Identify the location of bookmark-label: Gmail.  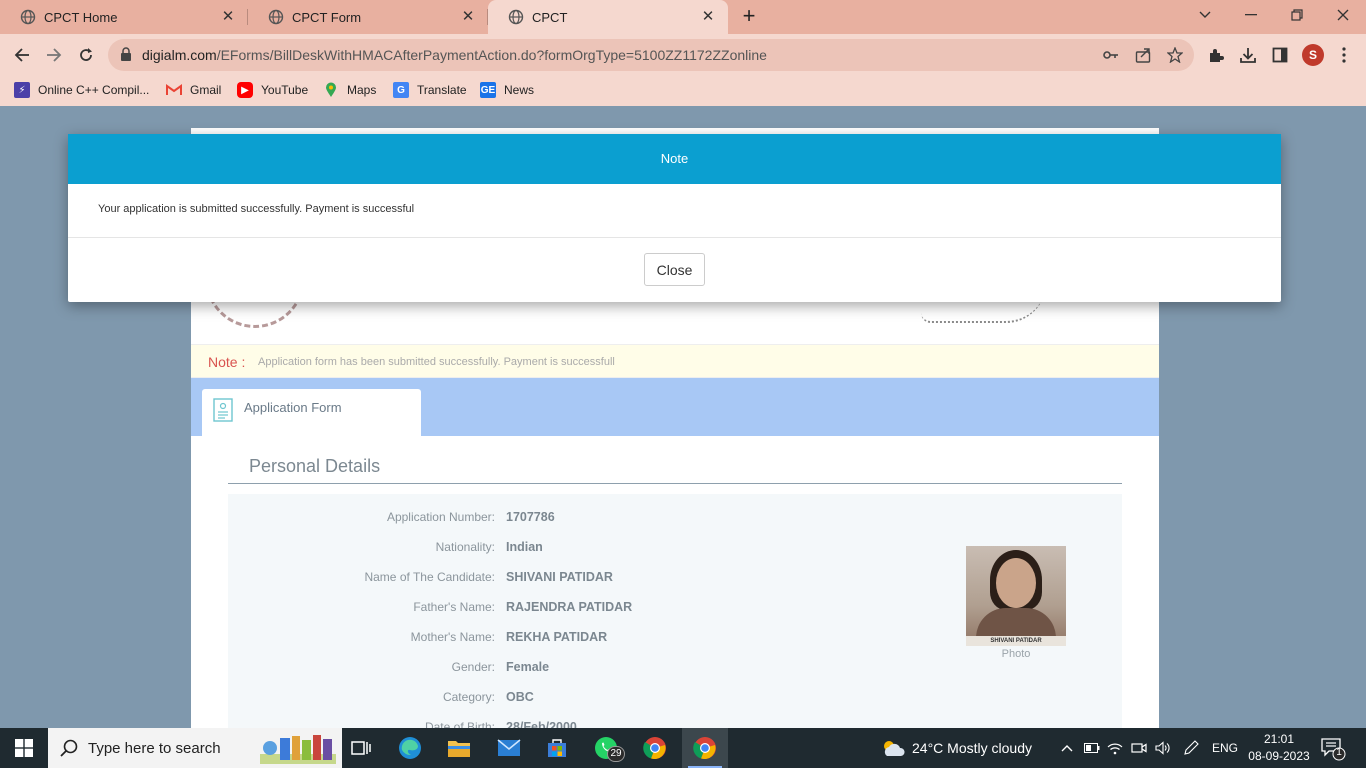
(206, 90).